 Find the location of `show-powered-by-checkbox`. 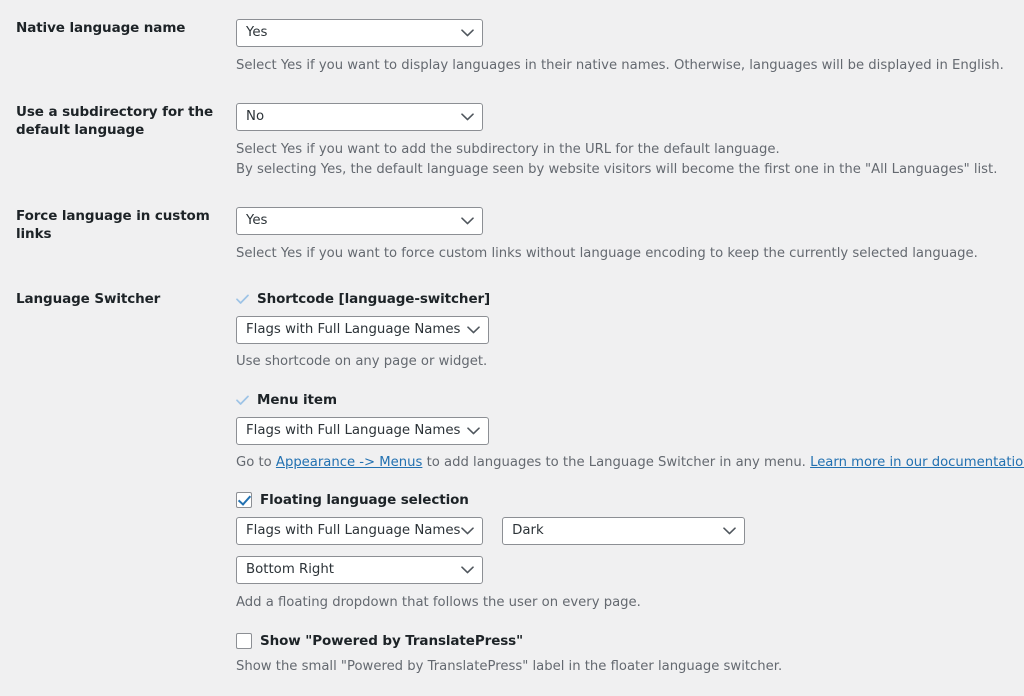

show-powered-by-checkbox is located at coordinates (244, 641).